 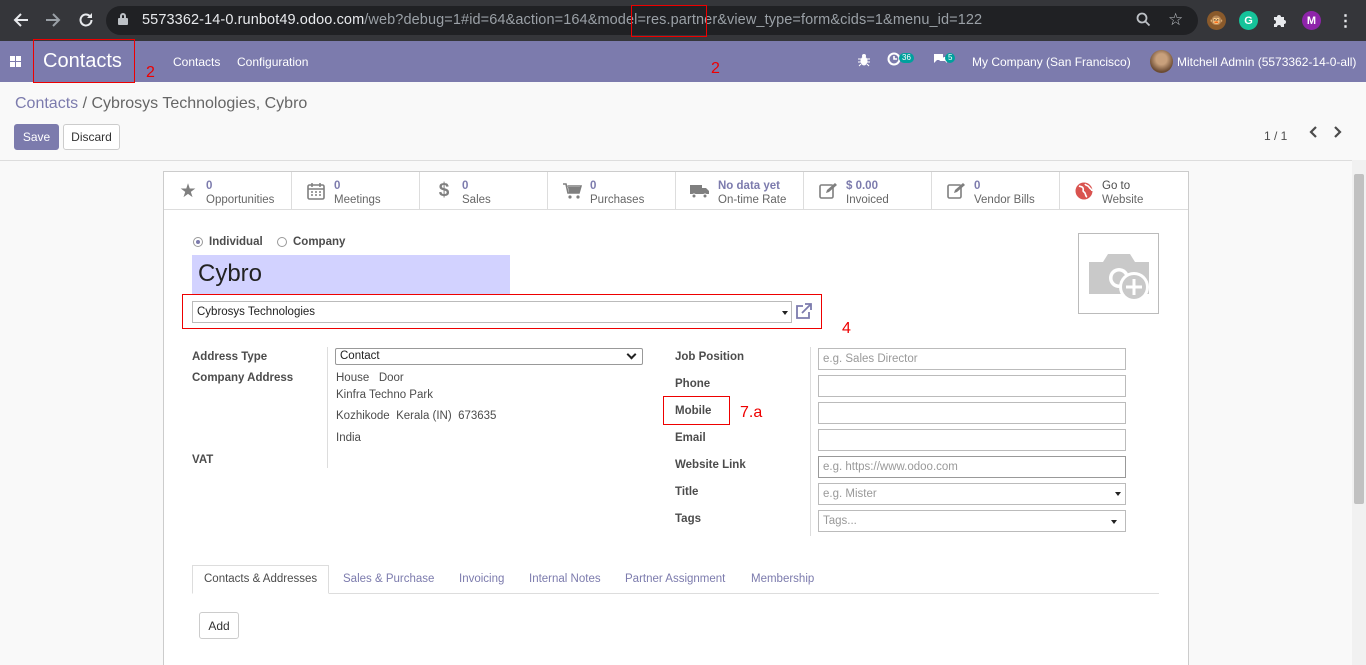 I want to click on tab-membership: Membership, so click(x=782, y=579).